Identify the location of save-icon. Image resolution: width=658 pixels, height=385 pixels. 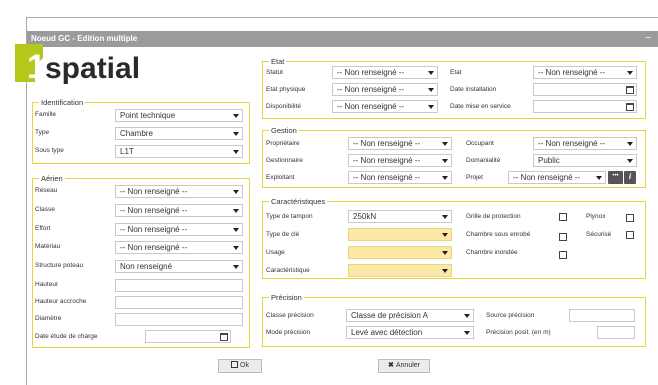
(235, 364).